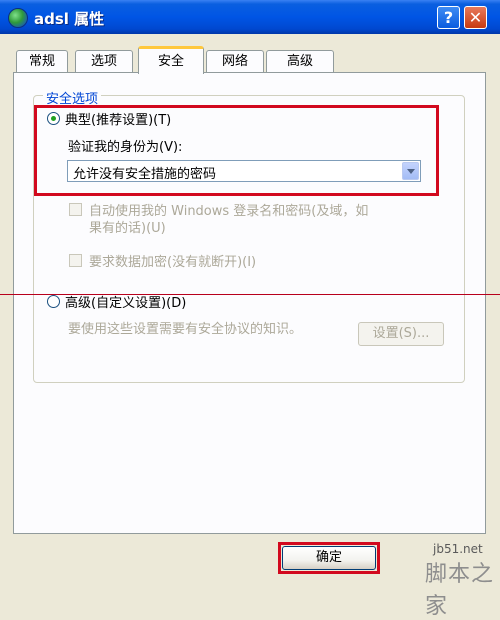 This screenshot has width=500, height=620. What do you see at coordinates (18, 18) in the screenshot?
I see `network-globe-icon` at bounding box center [18, 18].